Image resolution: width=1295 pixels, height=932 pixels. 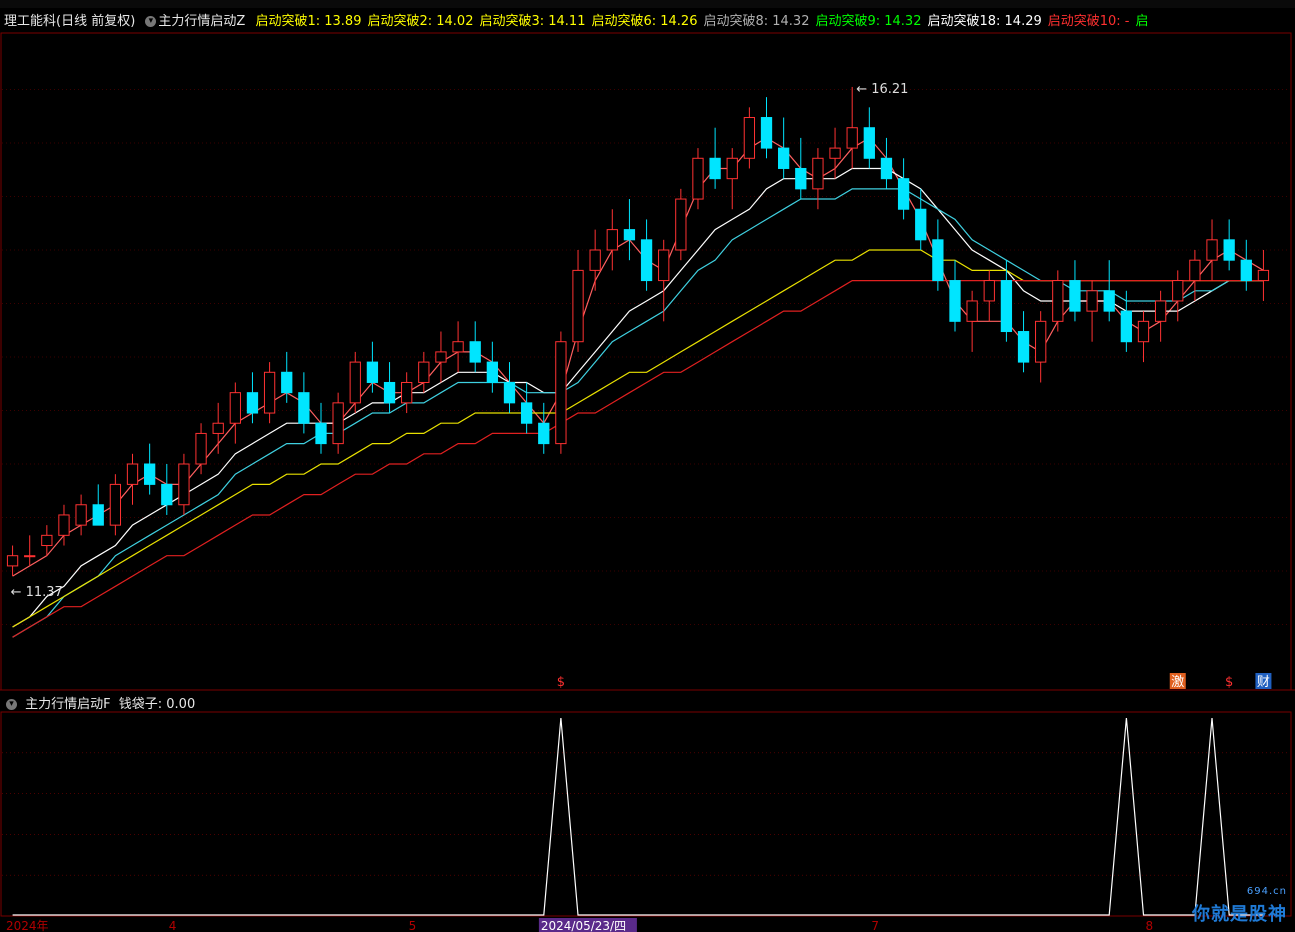 What do you see at coordinates (1229, 682) in the screenshot?
I see `signal-marker-3: $` at bounding box center [1229, 682].